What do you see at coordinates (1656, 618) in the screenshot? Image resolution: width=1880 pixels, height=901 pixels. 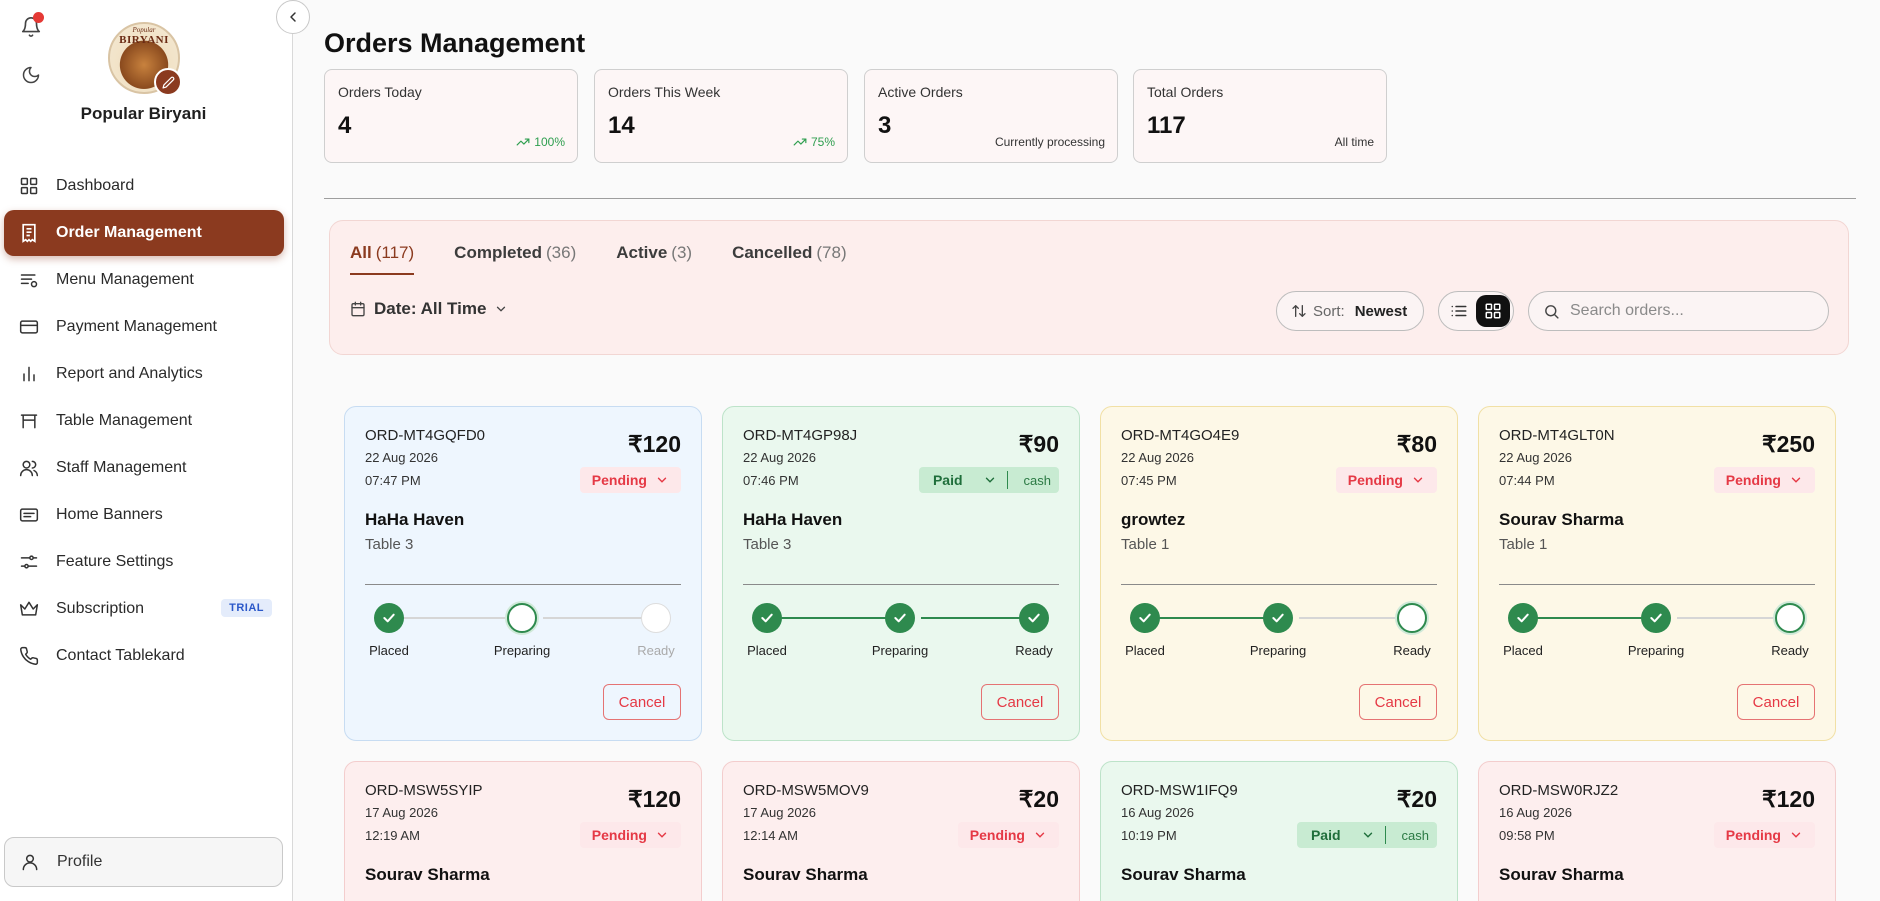 I see `step-preparing` at bounding box center [1656, 618].